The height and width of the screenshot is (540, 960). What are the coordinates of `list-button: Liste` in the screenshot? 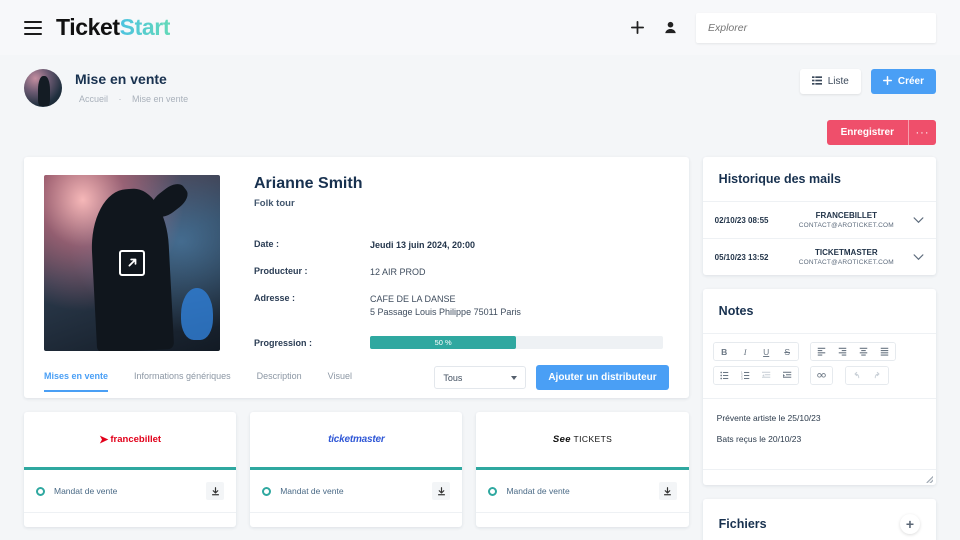 It's located at (830, 81).